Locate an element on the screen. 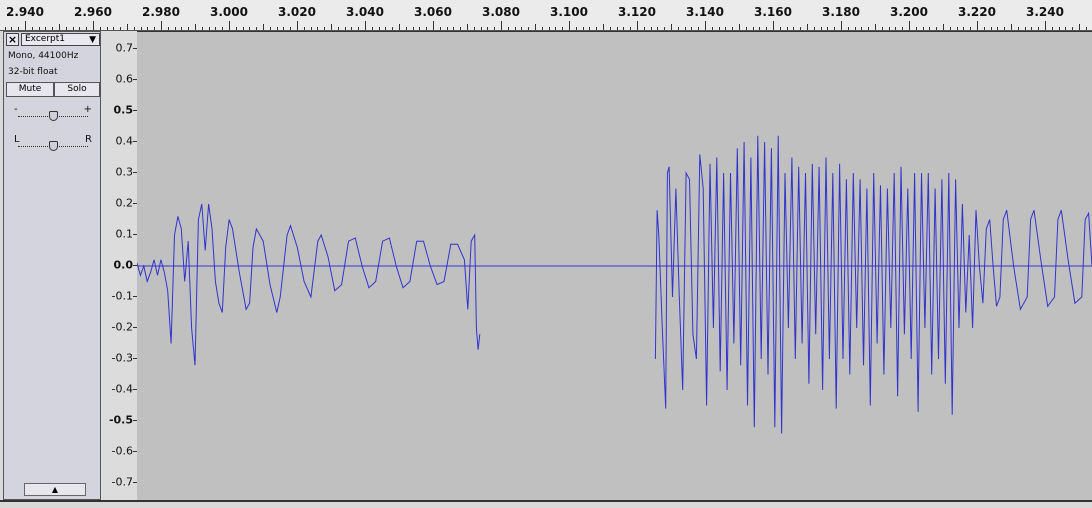 The height and width of the screenshot is (508, 1092). ruler-tick-label: 2.980 is located at coordinates (161, 12).